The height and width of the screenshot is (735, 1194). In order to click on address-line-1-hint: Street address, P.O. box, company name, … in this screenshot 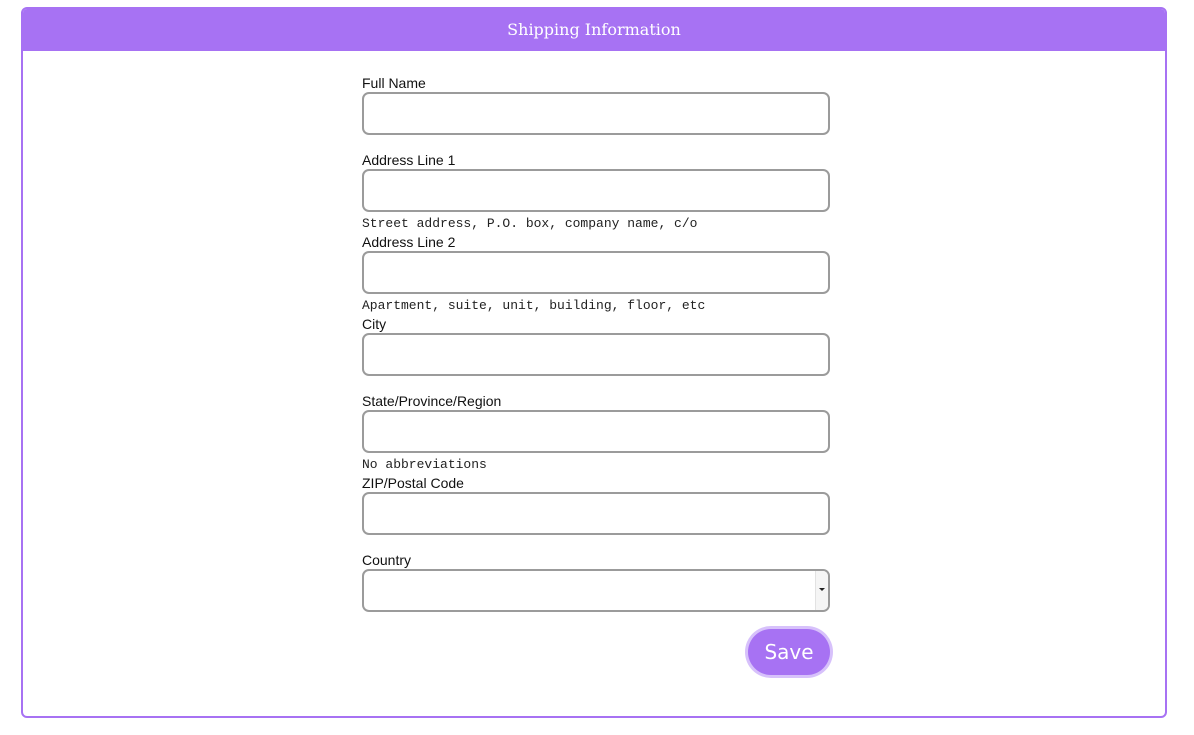, I will do `click(530, 223)`.